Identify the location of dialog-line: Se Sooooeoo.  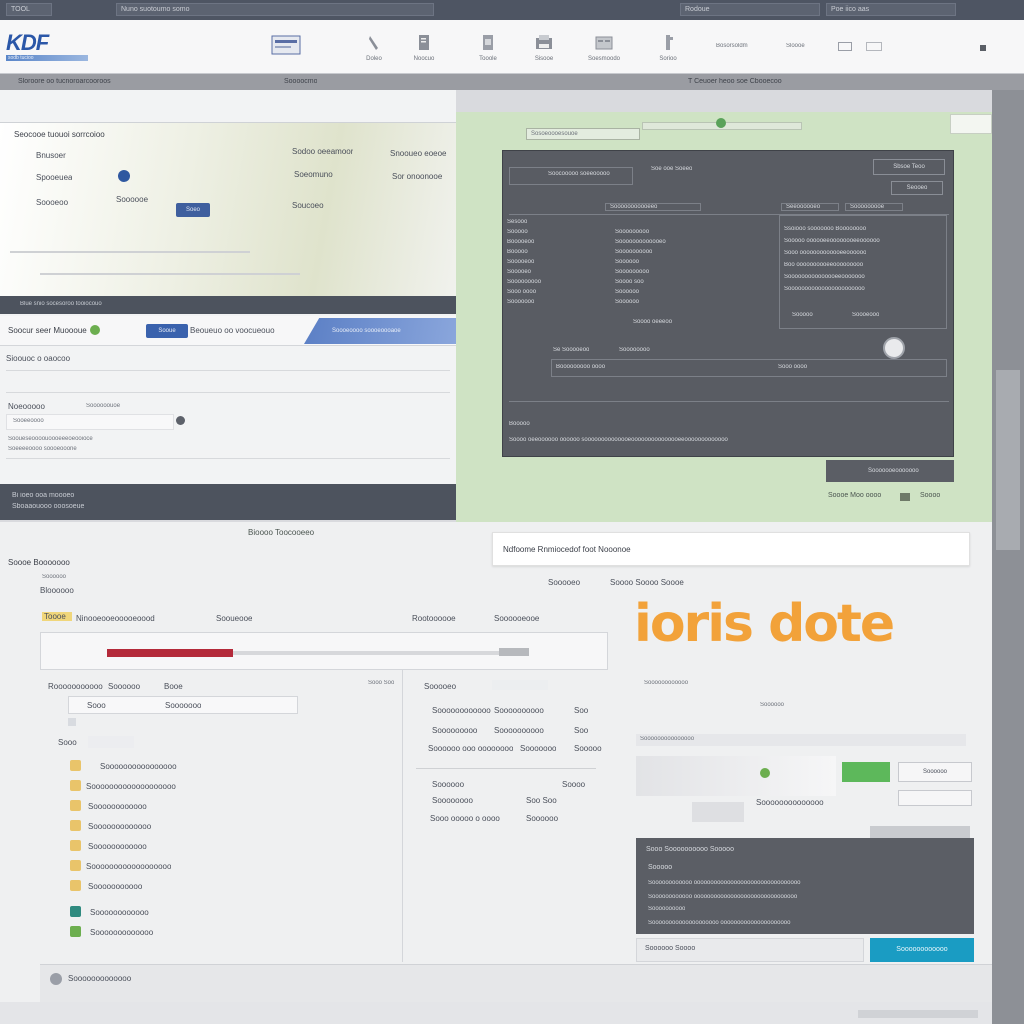
(571, 350).